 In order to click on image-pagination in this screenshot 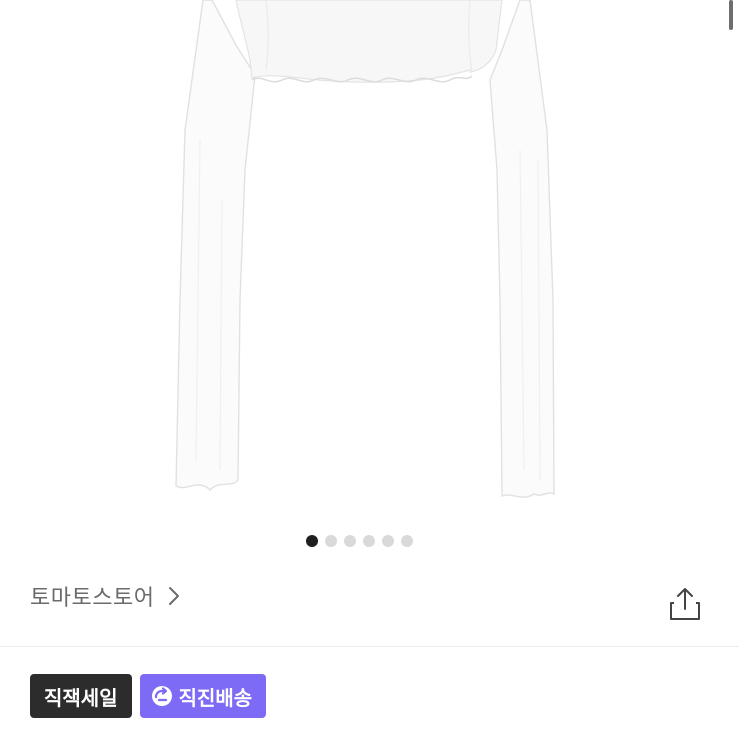, I will do `click(364, 541)`.